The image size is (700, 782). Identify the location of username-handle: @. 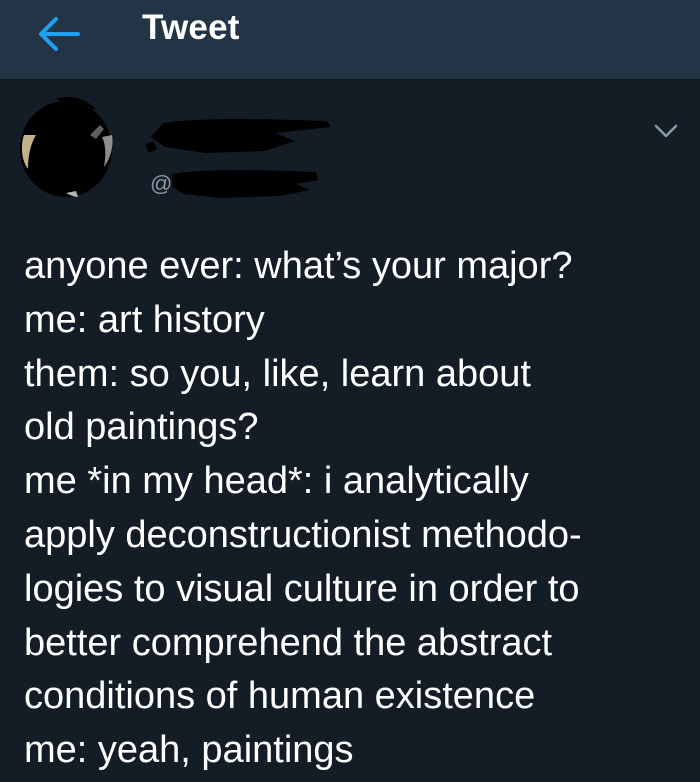
(161, 183).